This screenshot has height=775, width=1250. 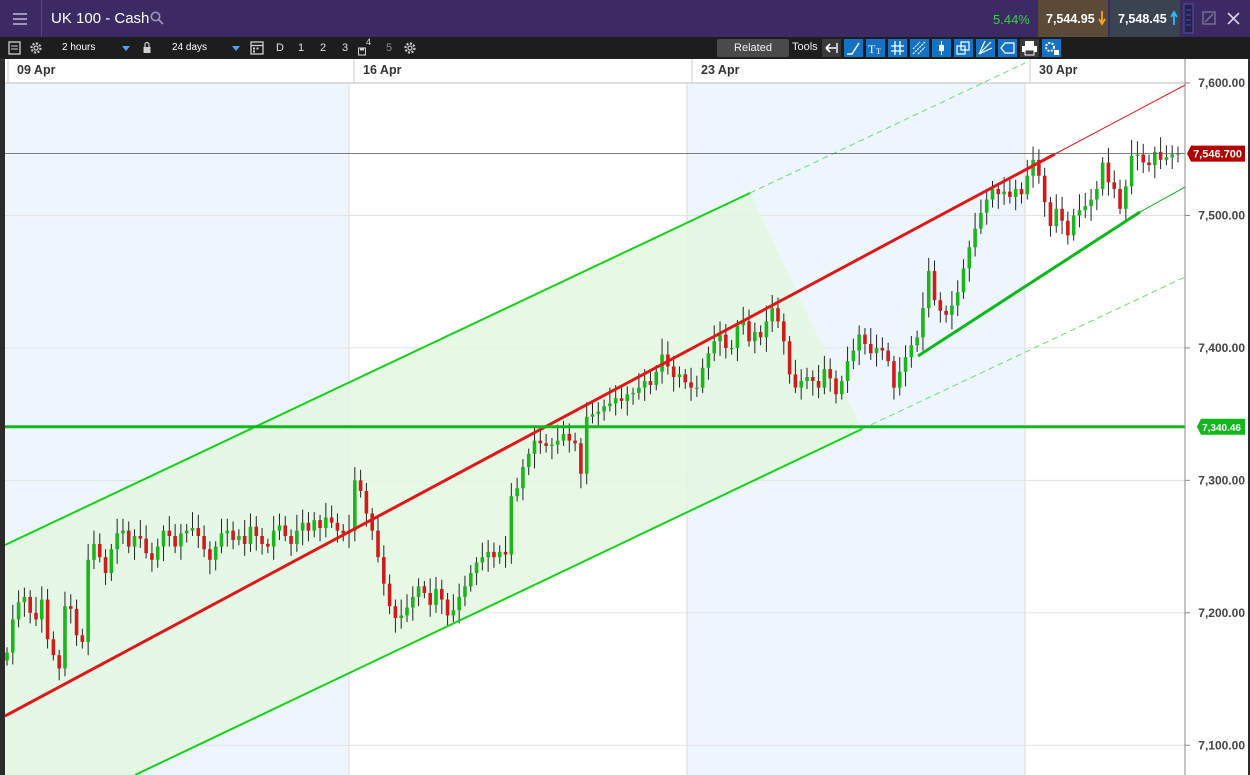 I want to click on sell-price-button: 7,544.95, so click(x=1073, y=18).